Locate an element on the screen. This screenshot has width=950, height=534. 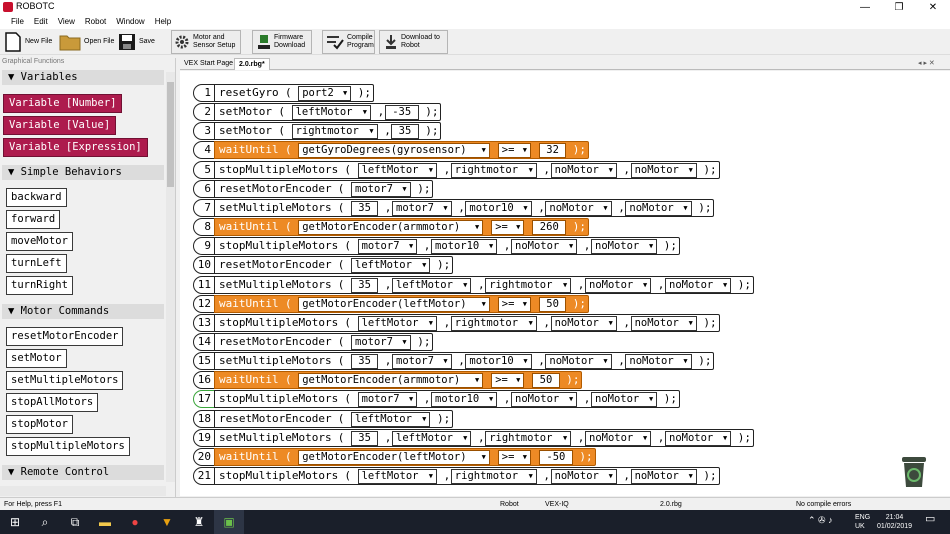
section-remote-control: ▼ Remote Control is located at coordinates (83, 472).